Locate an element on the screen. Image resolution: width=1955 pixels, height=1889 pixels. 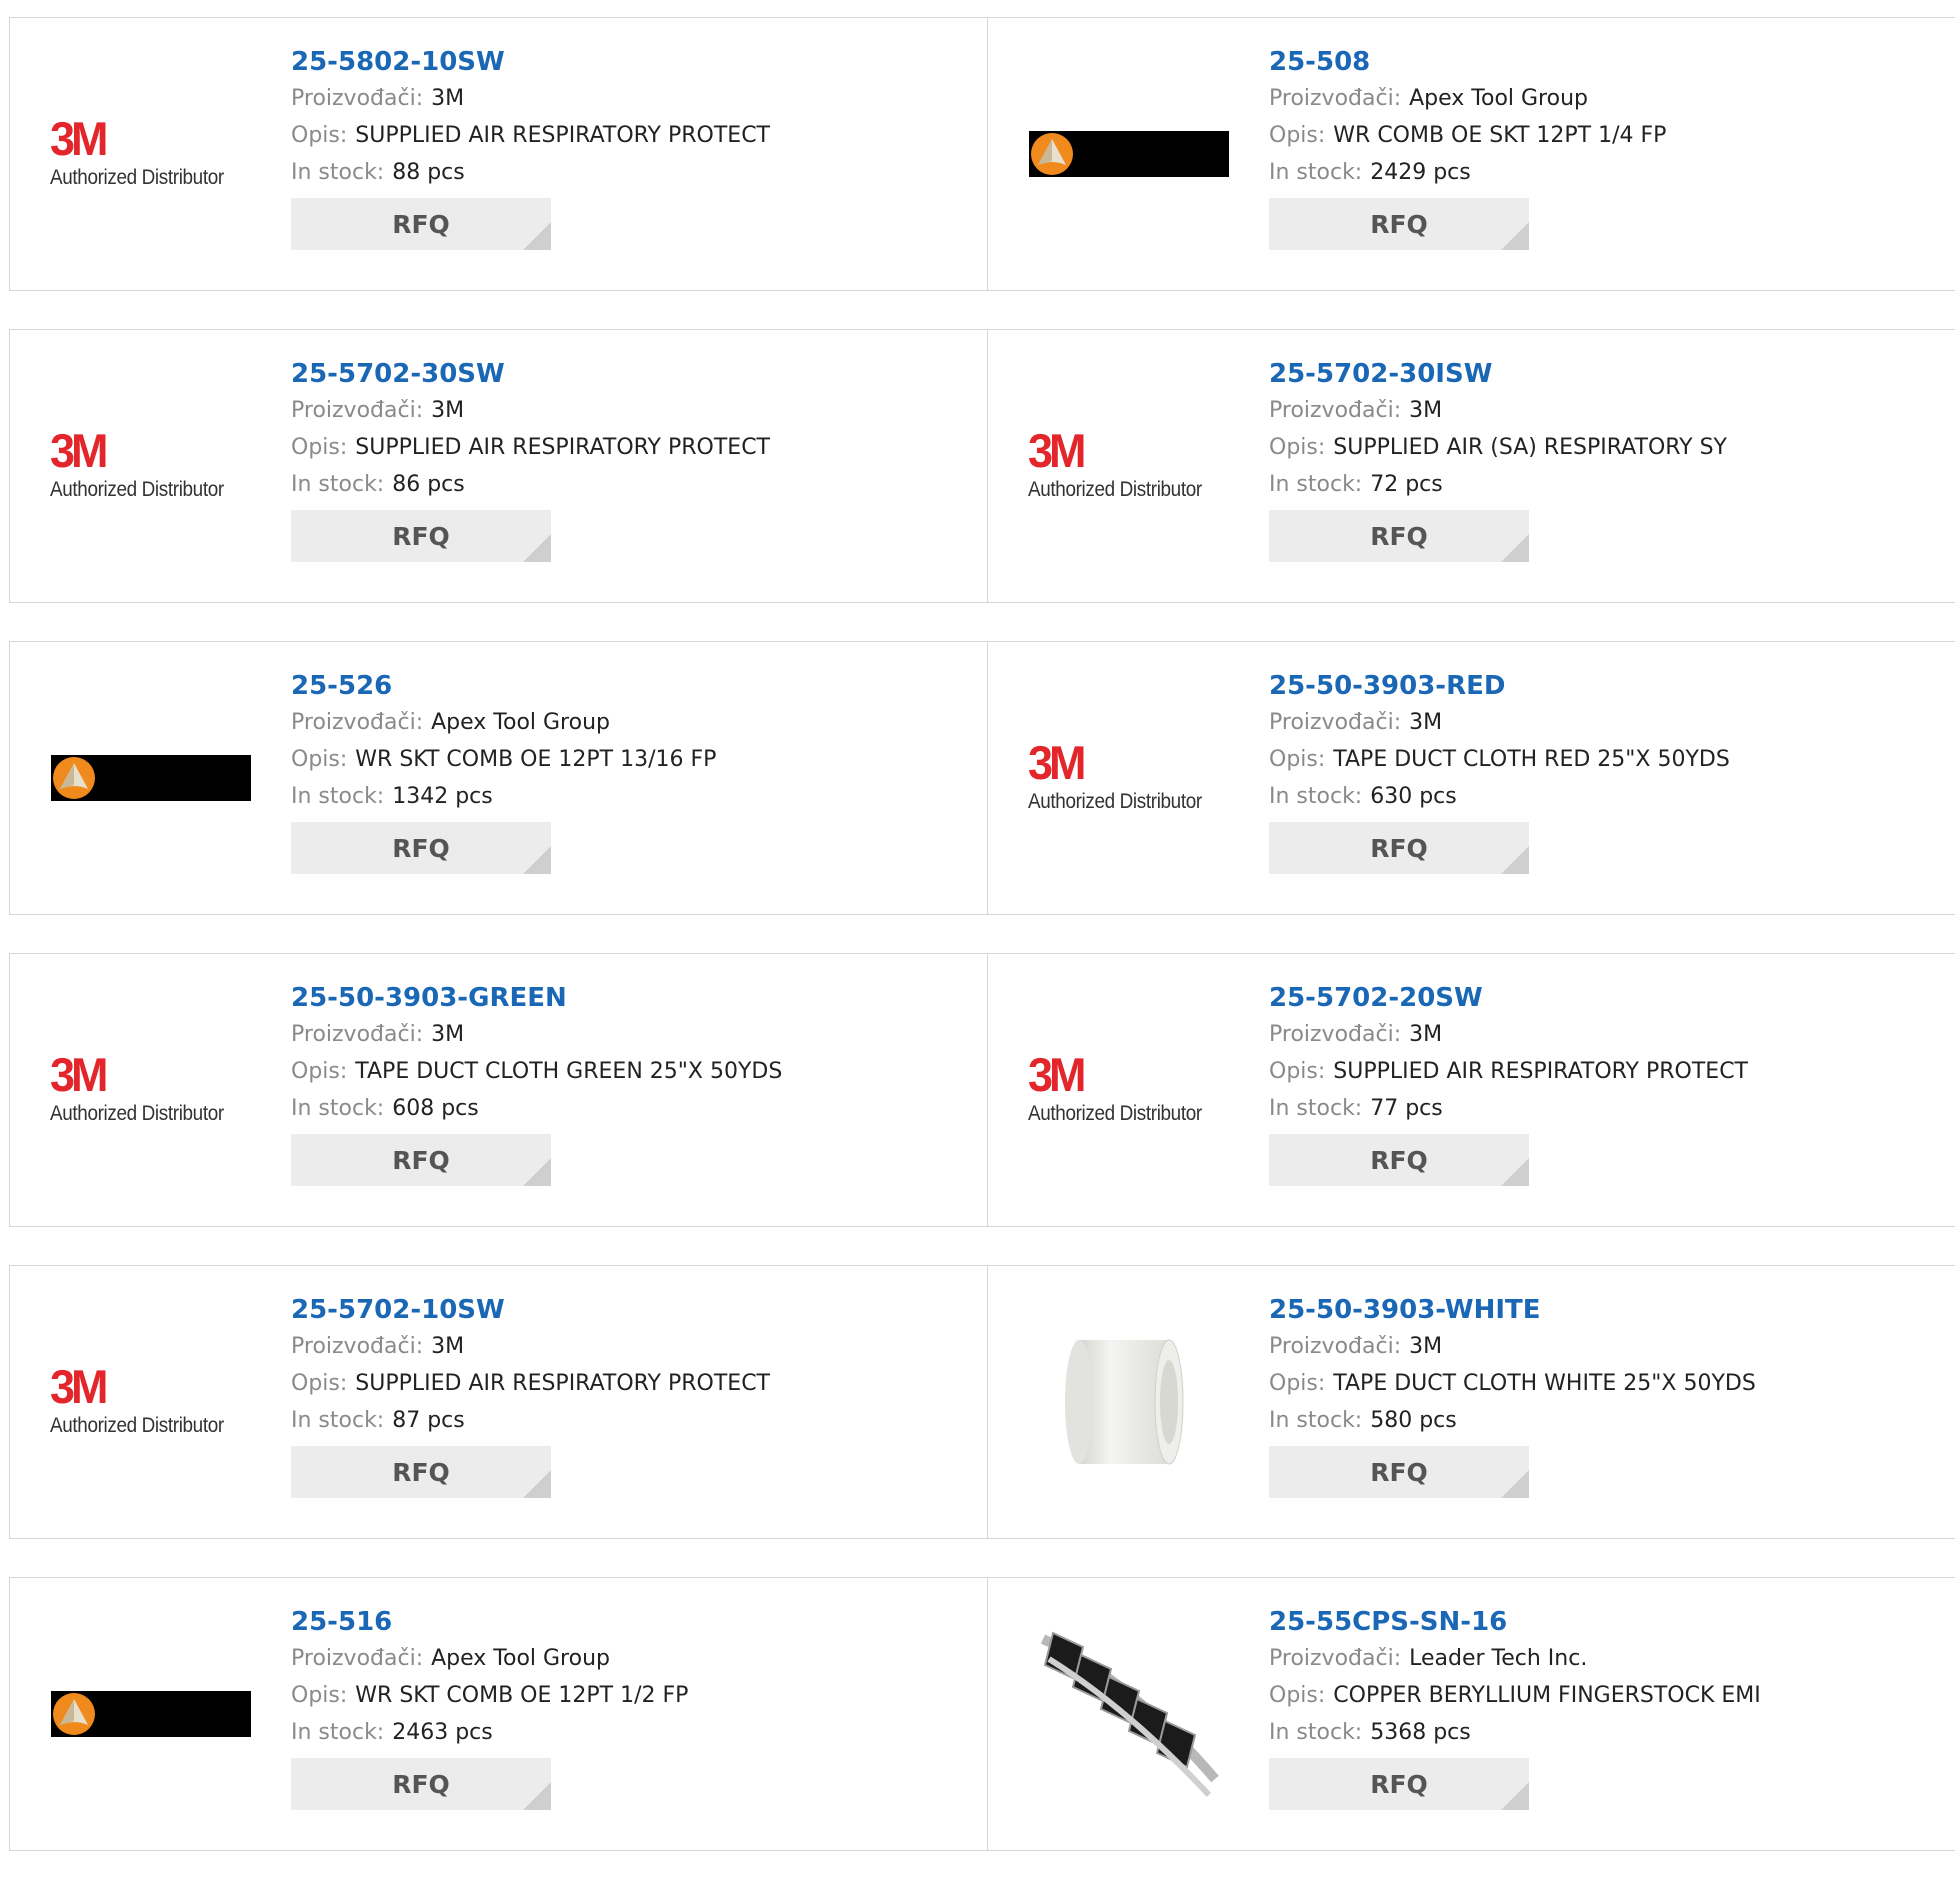
part-number-link: 25-50-3903-GREEN is located at coordinates (536, 998).